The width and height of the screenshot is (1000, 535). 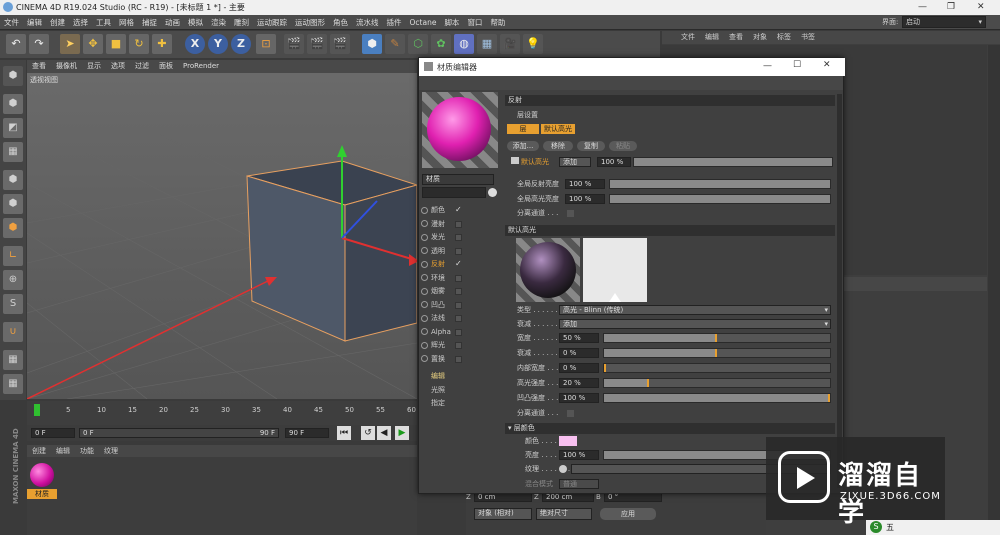 I want to click on menu-item: 创建, so click(x=57, y=22).